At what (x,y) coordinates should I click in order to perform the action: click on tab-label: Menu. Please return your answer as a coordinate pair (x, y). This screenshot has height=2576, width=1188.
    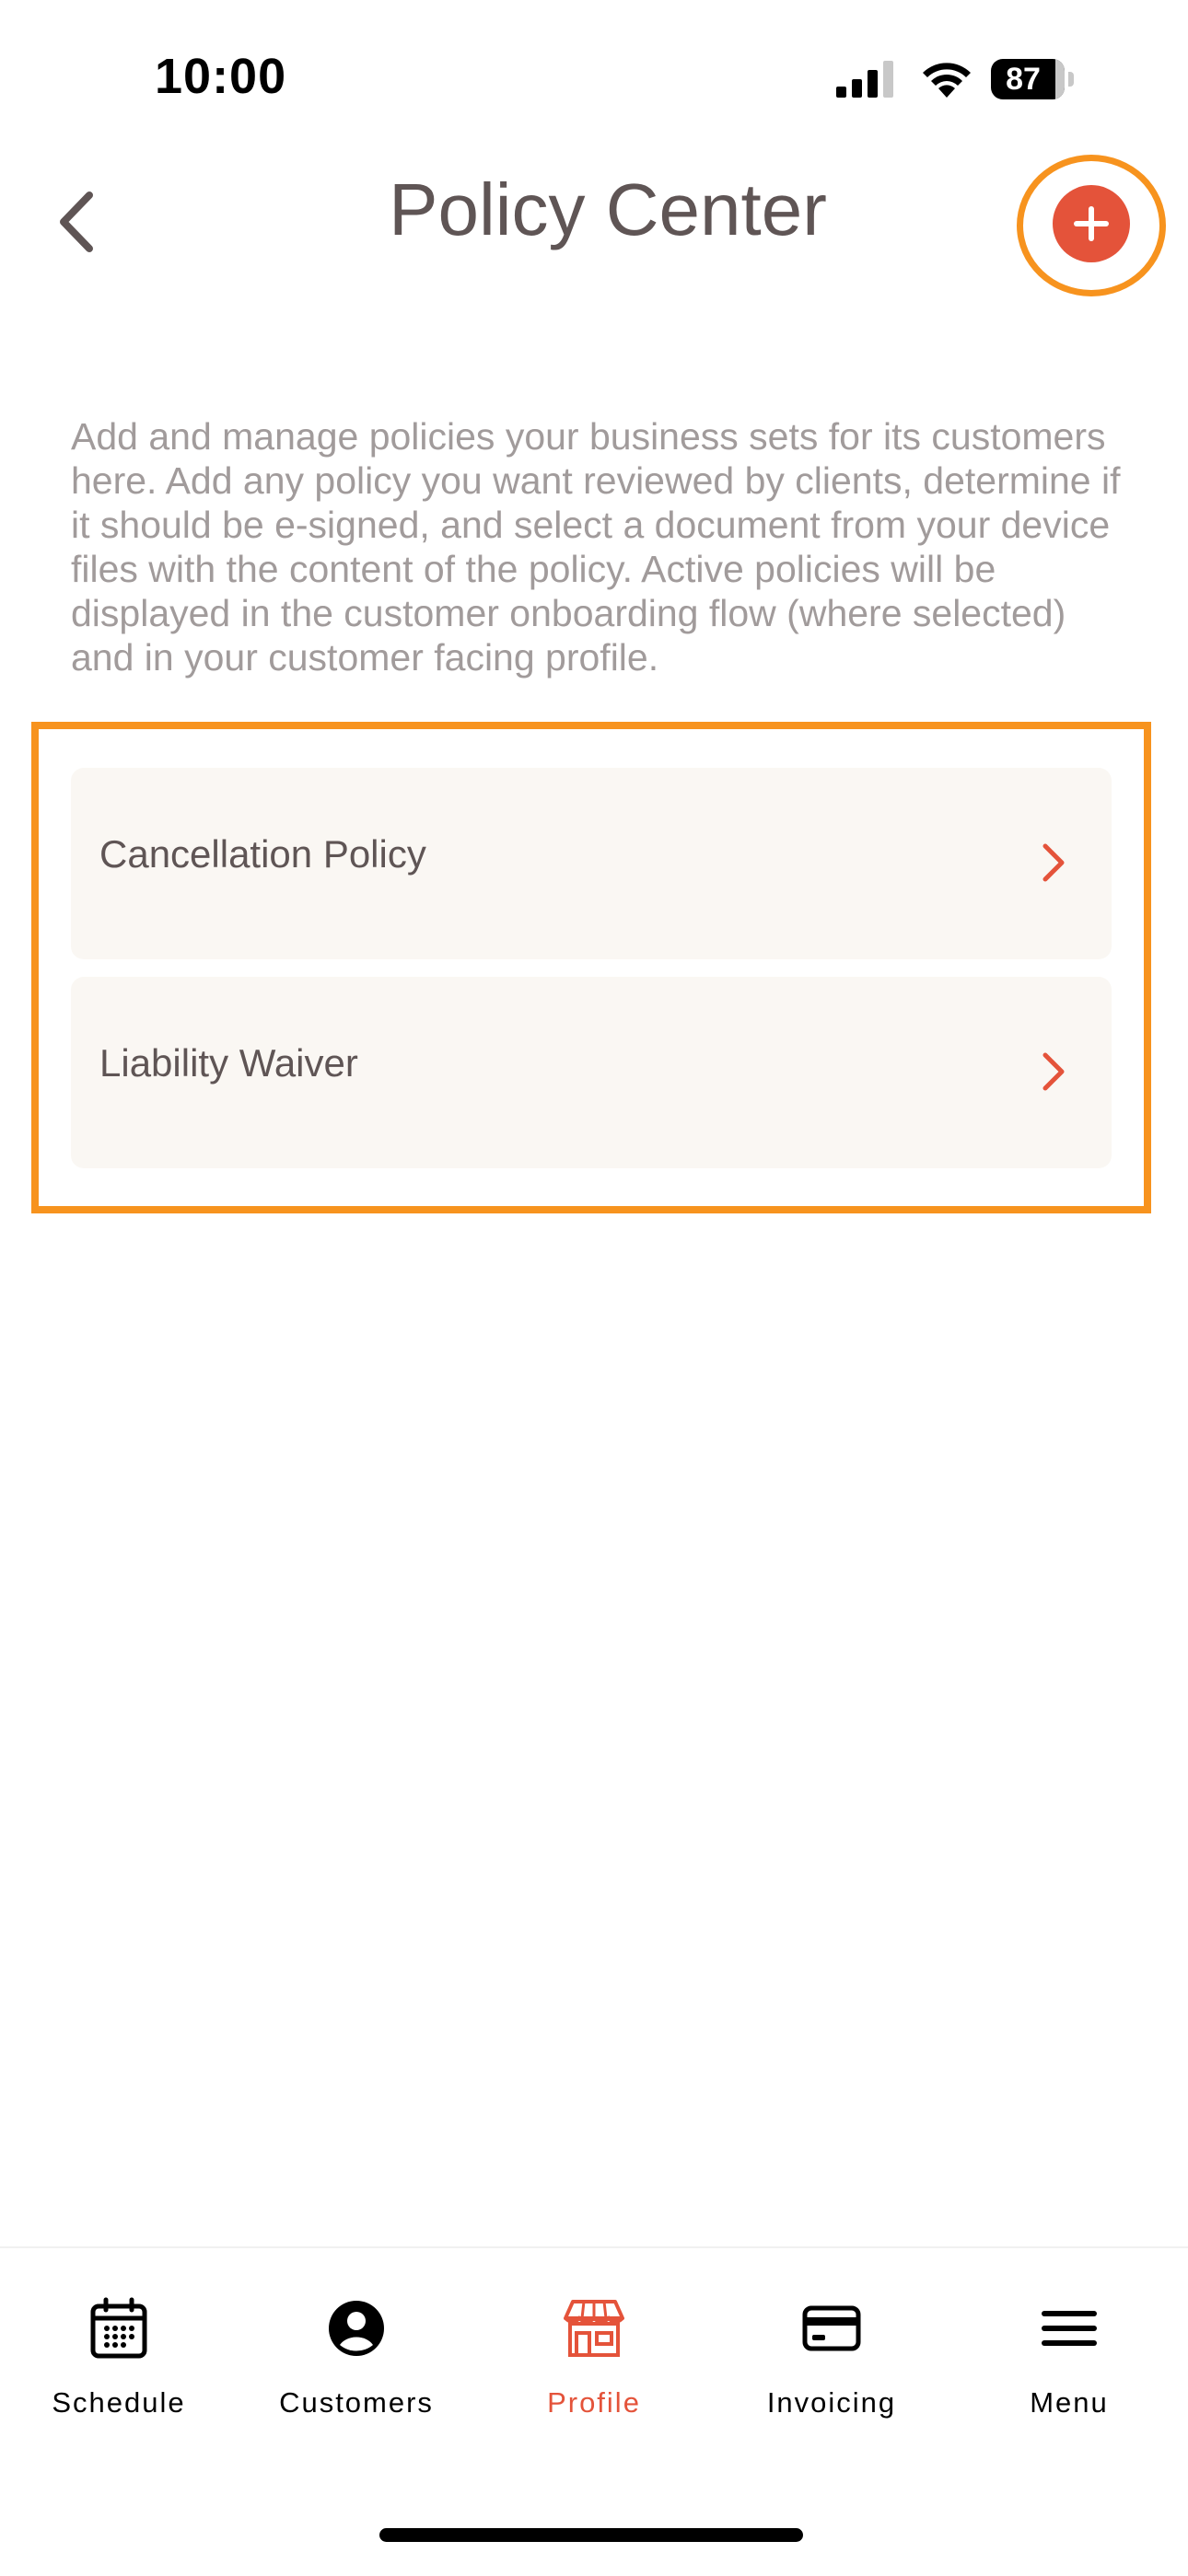
    Looking at the image, I should click on (1069, 2402).